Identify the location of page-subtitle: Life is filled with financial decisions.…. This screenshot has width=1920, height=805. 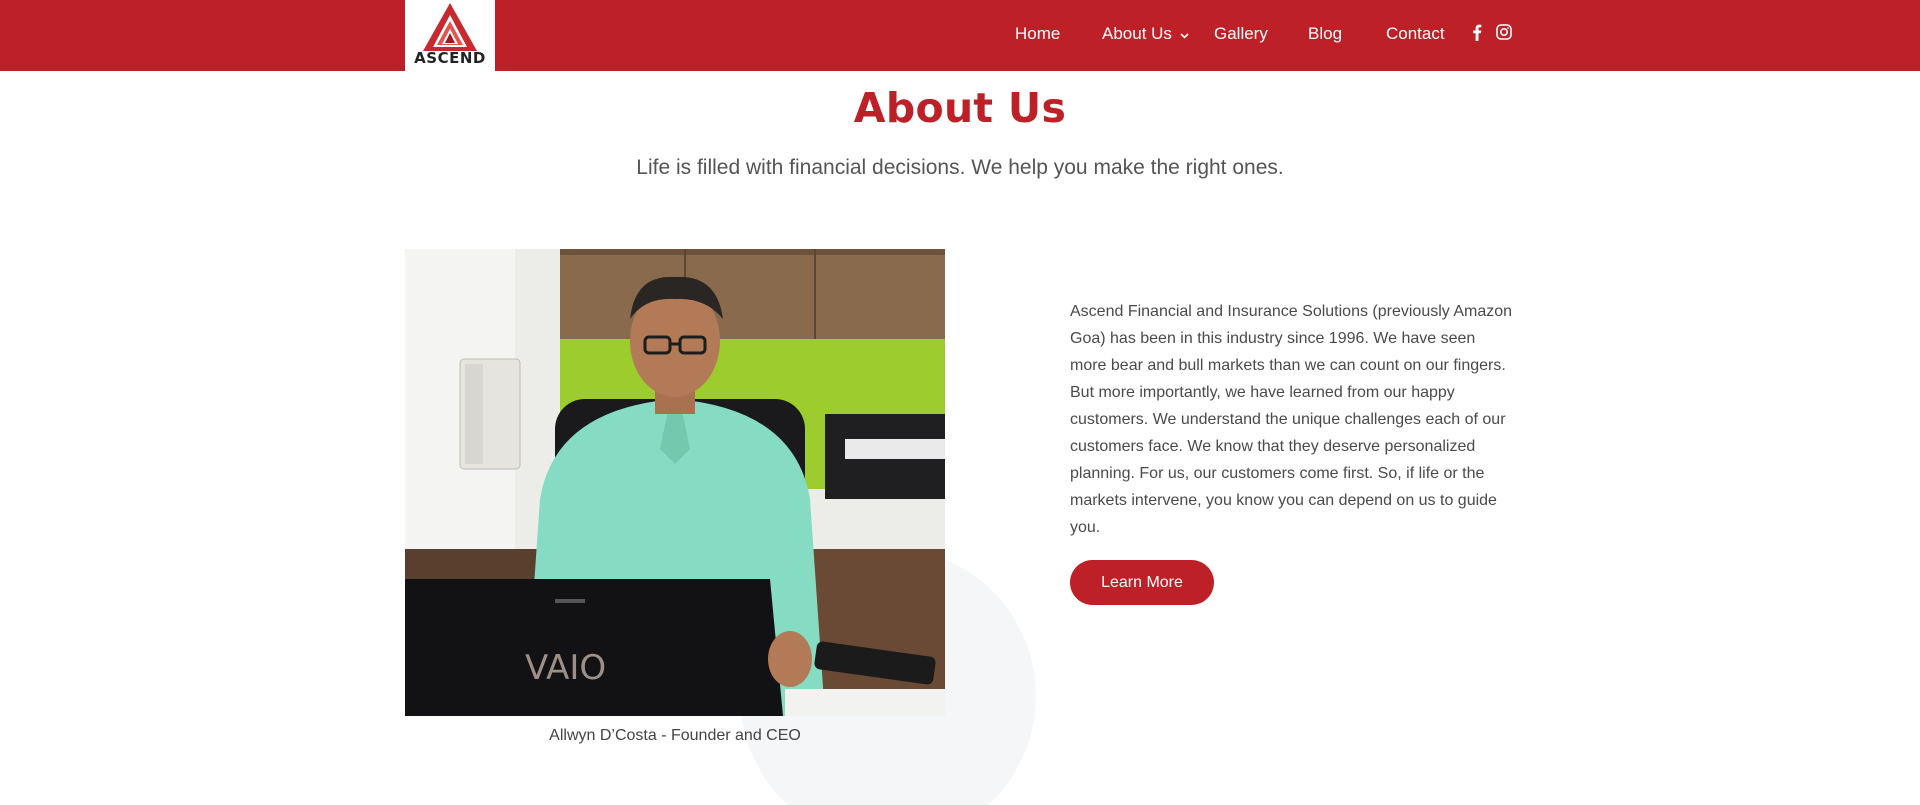
(960, 167).